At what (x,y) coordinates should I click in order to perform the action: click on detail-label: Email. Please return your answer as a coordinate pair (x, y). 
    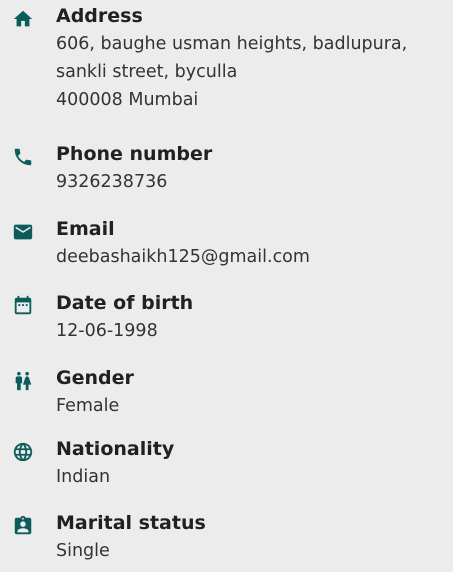
    Looking at the image, I should click on (85, 229).